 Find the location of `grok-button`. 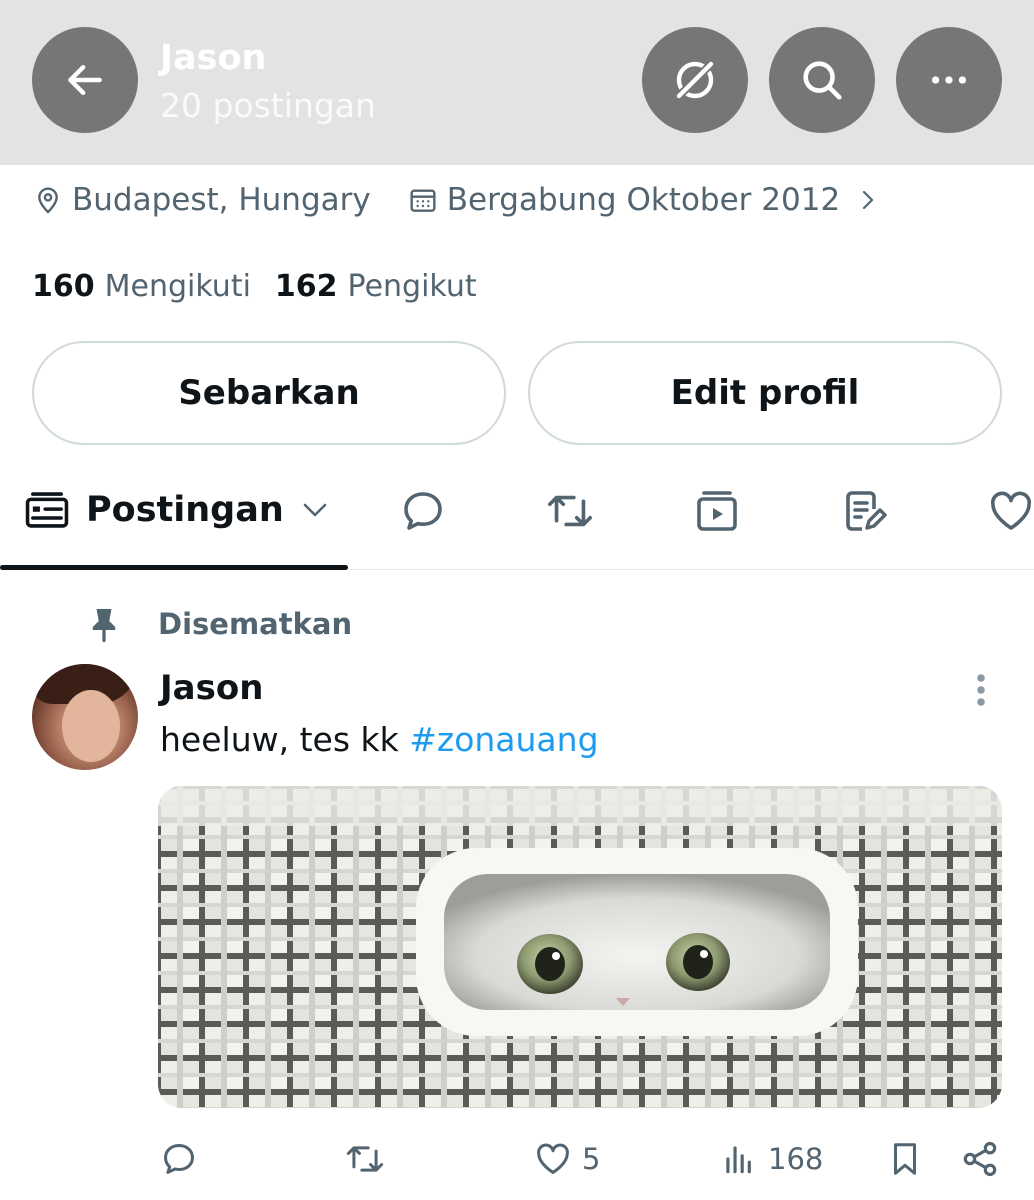

grok-button is located at coordinates (695, 80).